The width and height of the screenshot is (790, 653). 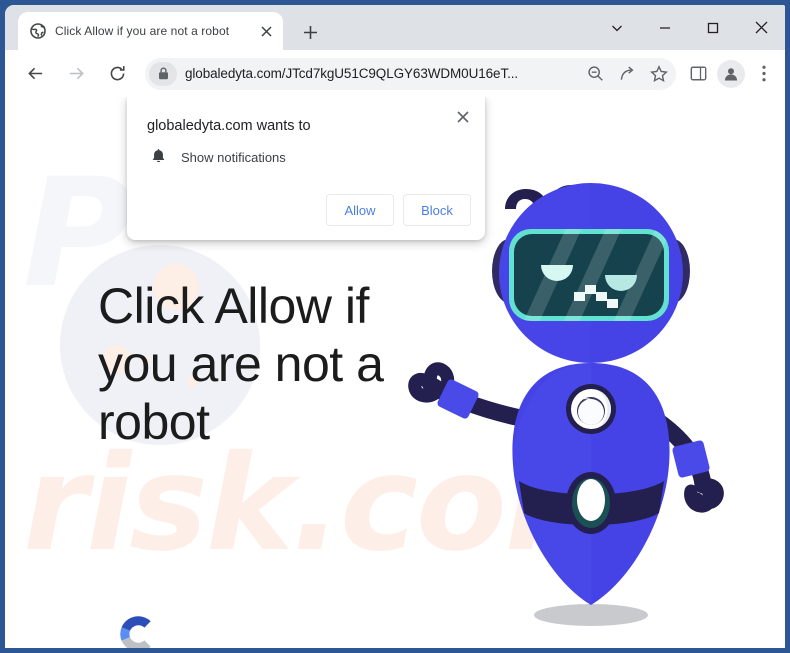 I want to click on page-title: Click Allow if you are not a robot, so click(x=241, y=364).